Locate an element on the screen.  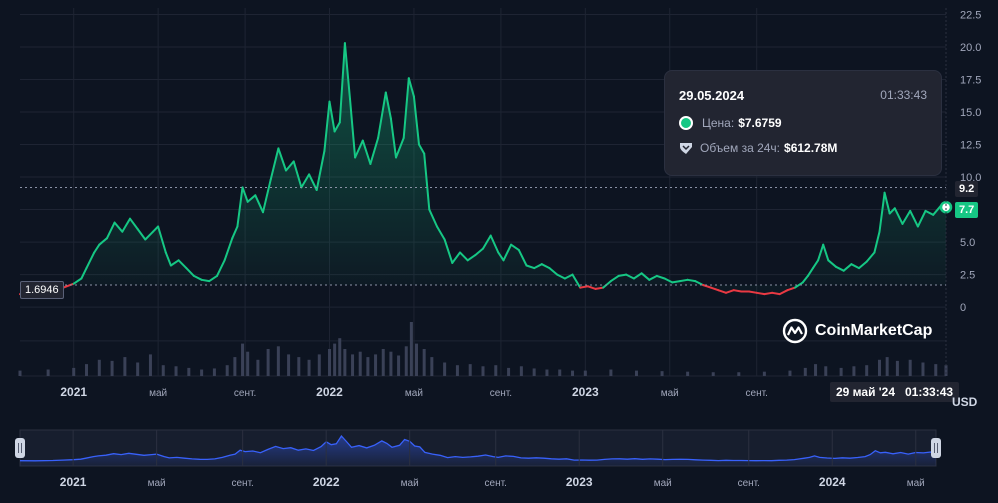
navigator-handle-left is located at coordinates (20, 448).